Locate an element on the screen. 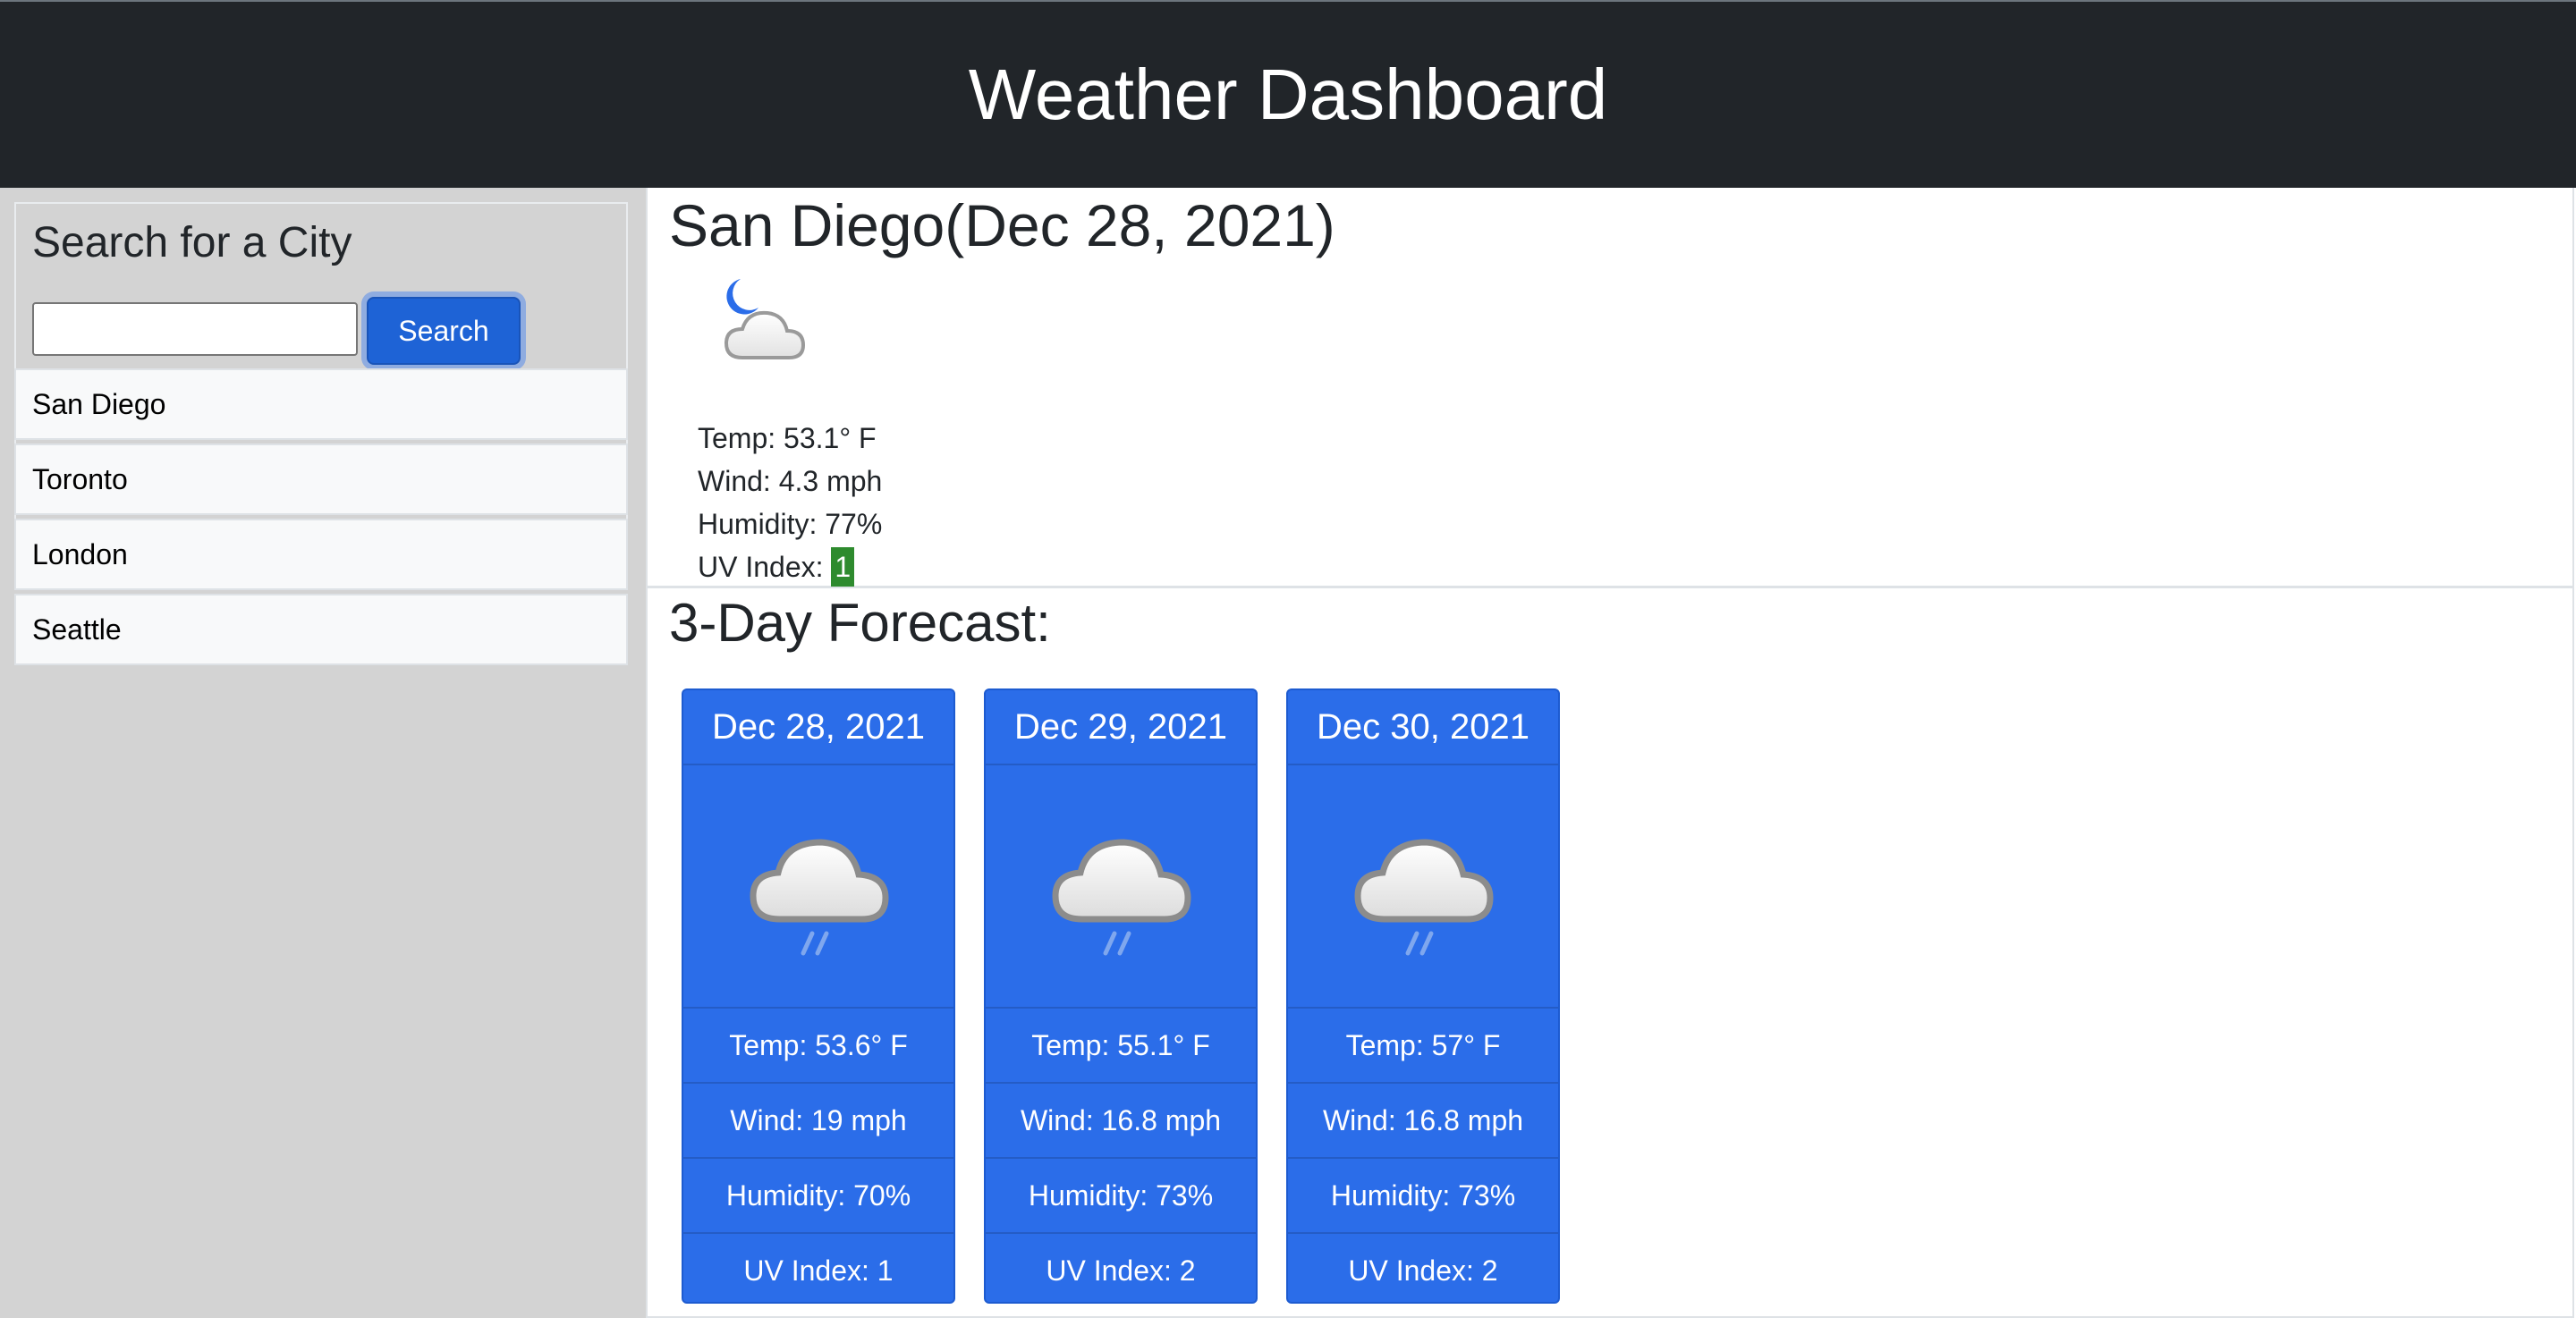 The height and width of the screenshot is (1343, 2576). forecast-wind: Wind: 19 mph is located at coordinates (818, 1121).